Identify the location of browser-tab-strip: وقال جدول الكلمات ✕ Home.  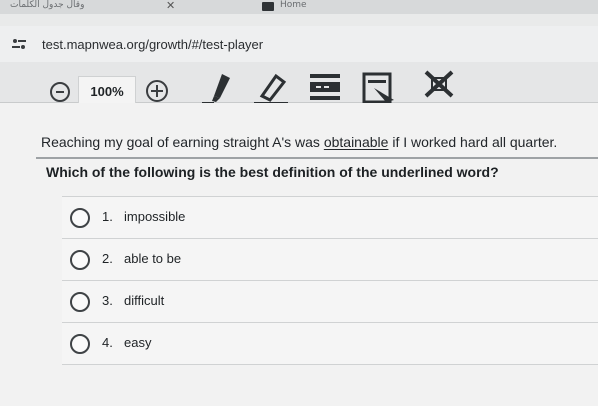
(299, 7).